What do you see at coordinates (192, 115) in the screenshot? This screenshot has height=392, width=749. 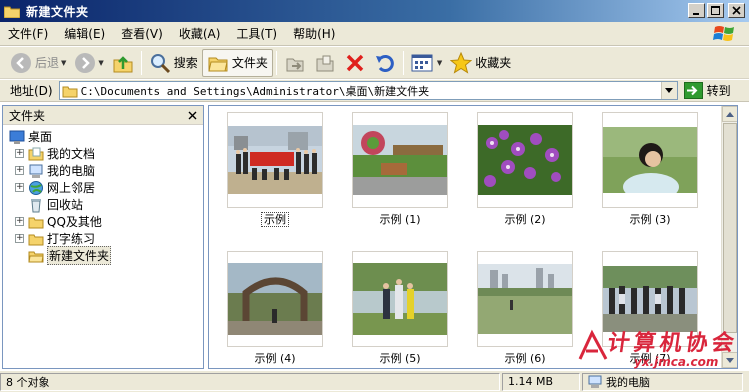 I see `pane-close-button` at bounding box center [192, 115].